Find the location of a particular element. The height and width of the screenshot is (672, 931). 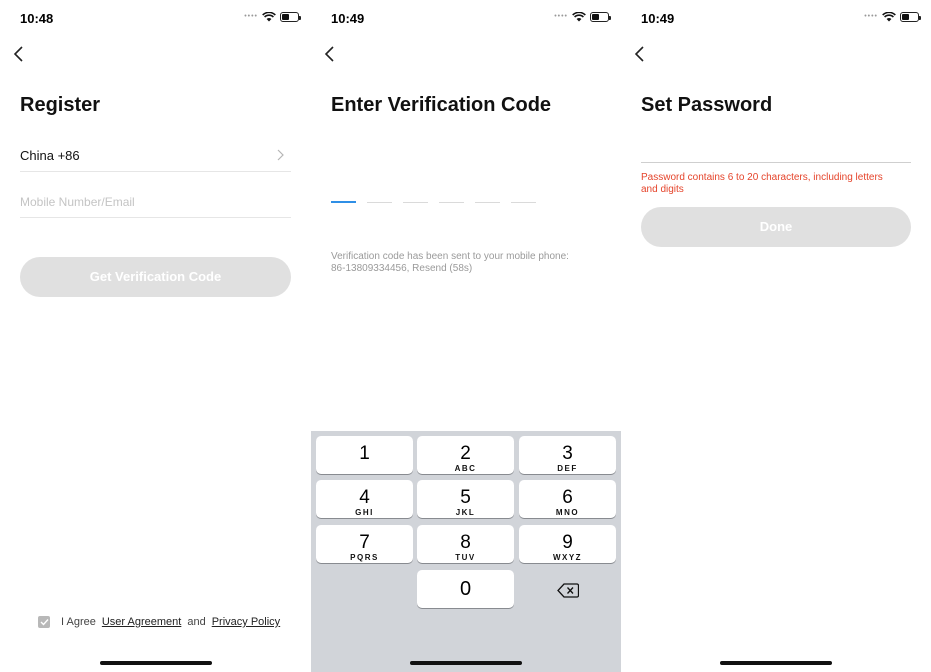

key-digit: 4 is located at coordinates (364, 497).